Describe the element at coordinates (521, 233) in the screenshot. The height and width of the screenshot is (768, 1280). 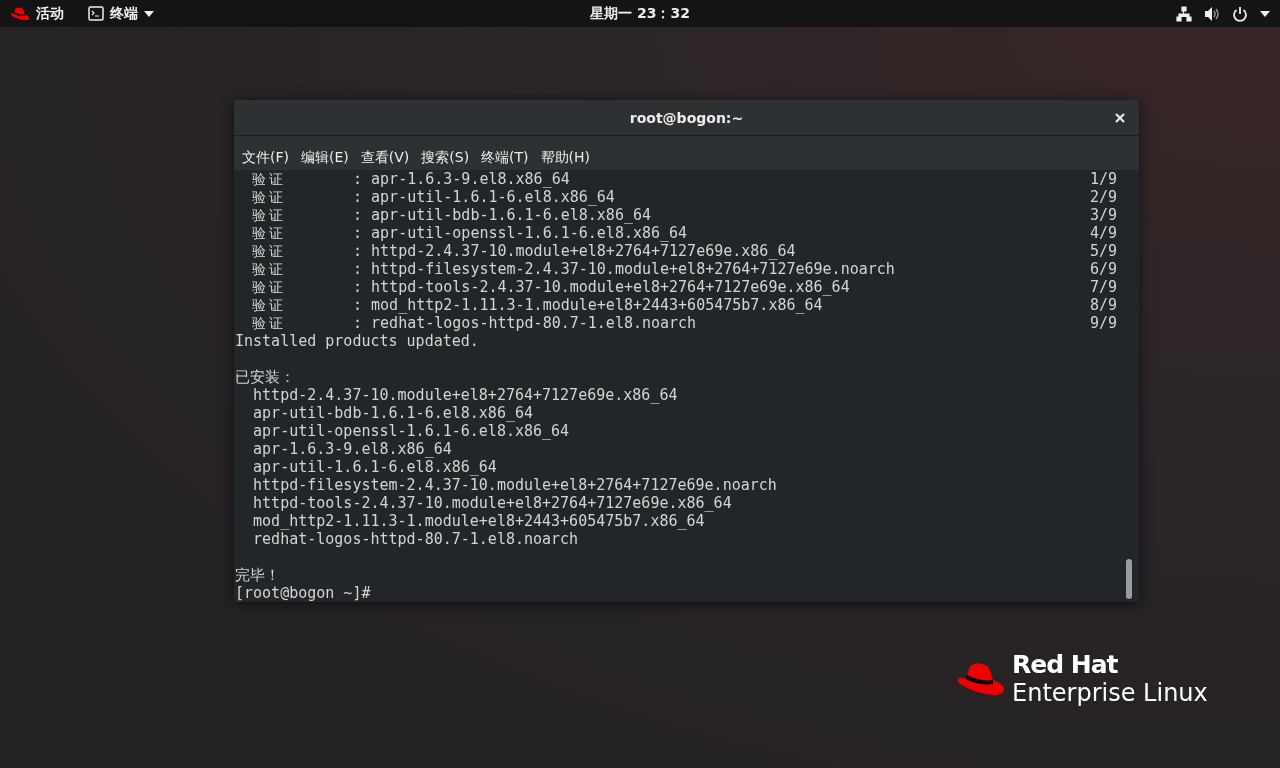
I see `package-name: : apr-util-openssl-1.6.1-6.el8.x86_64` at that location.